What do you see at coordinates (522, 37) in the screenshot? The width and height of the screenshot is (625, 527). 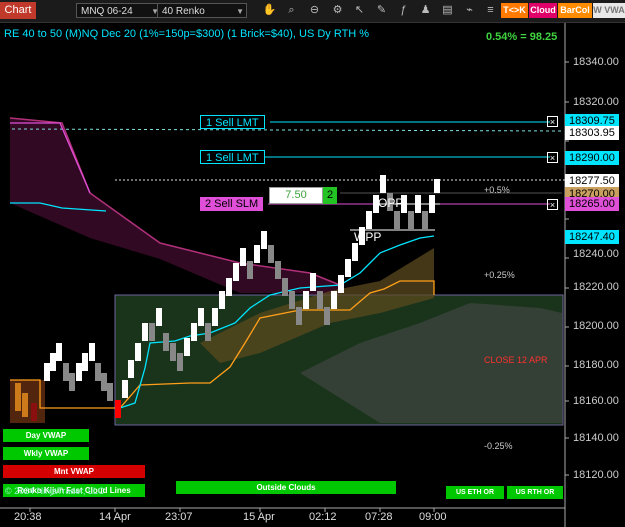 I see `pct-summary: 0.54% = 98.25` at bounding box center [522, 37].